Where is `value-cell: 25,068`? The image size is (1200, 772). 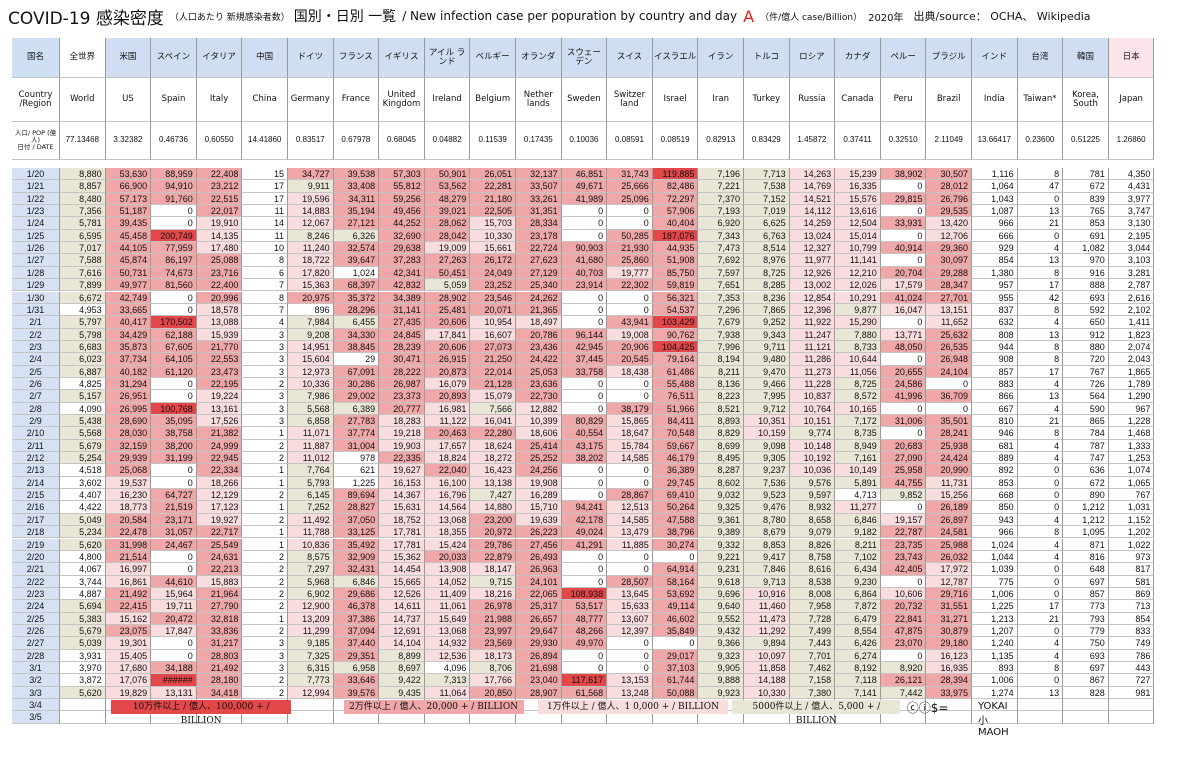 value-cell: 25,068 is located at coordinates (128, 470).